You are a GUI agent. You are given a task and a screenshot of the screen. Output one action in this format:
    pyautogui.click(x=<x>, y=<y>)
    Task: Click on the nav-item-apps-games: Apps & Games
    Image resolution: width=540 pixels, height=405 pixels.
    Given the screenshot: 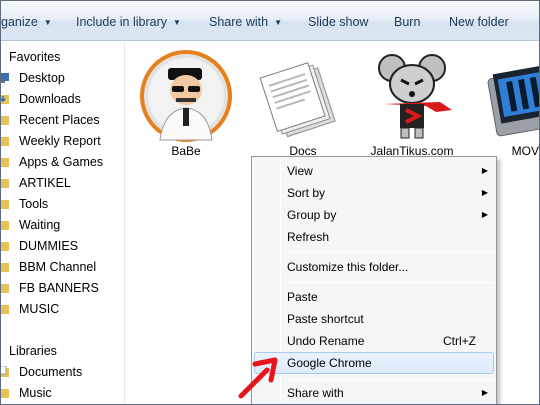 What is the action you would take?
    pyautogui.click(x=63, y=162)
    